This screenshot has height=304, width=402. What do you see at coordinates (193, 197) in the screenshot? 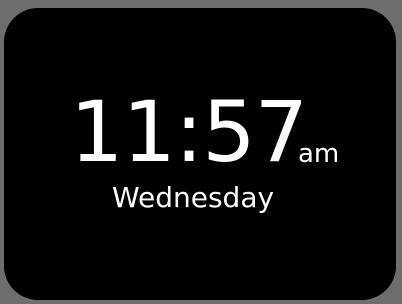
I see `clock-day: Wednesday` at bounding box center [193, 197].